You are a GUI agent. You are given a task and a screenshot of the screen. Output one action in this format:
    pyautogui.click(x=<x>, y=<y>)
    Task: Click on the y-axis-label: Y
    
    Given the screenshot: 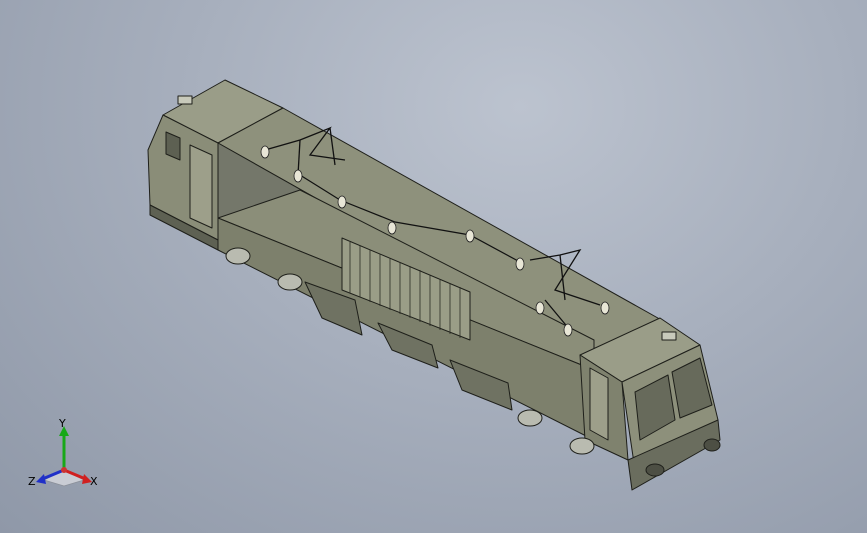 What is the action you would take?
    pyautogui.click(x=62, y=423)
    